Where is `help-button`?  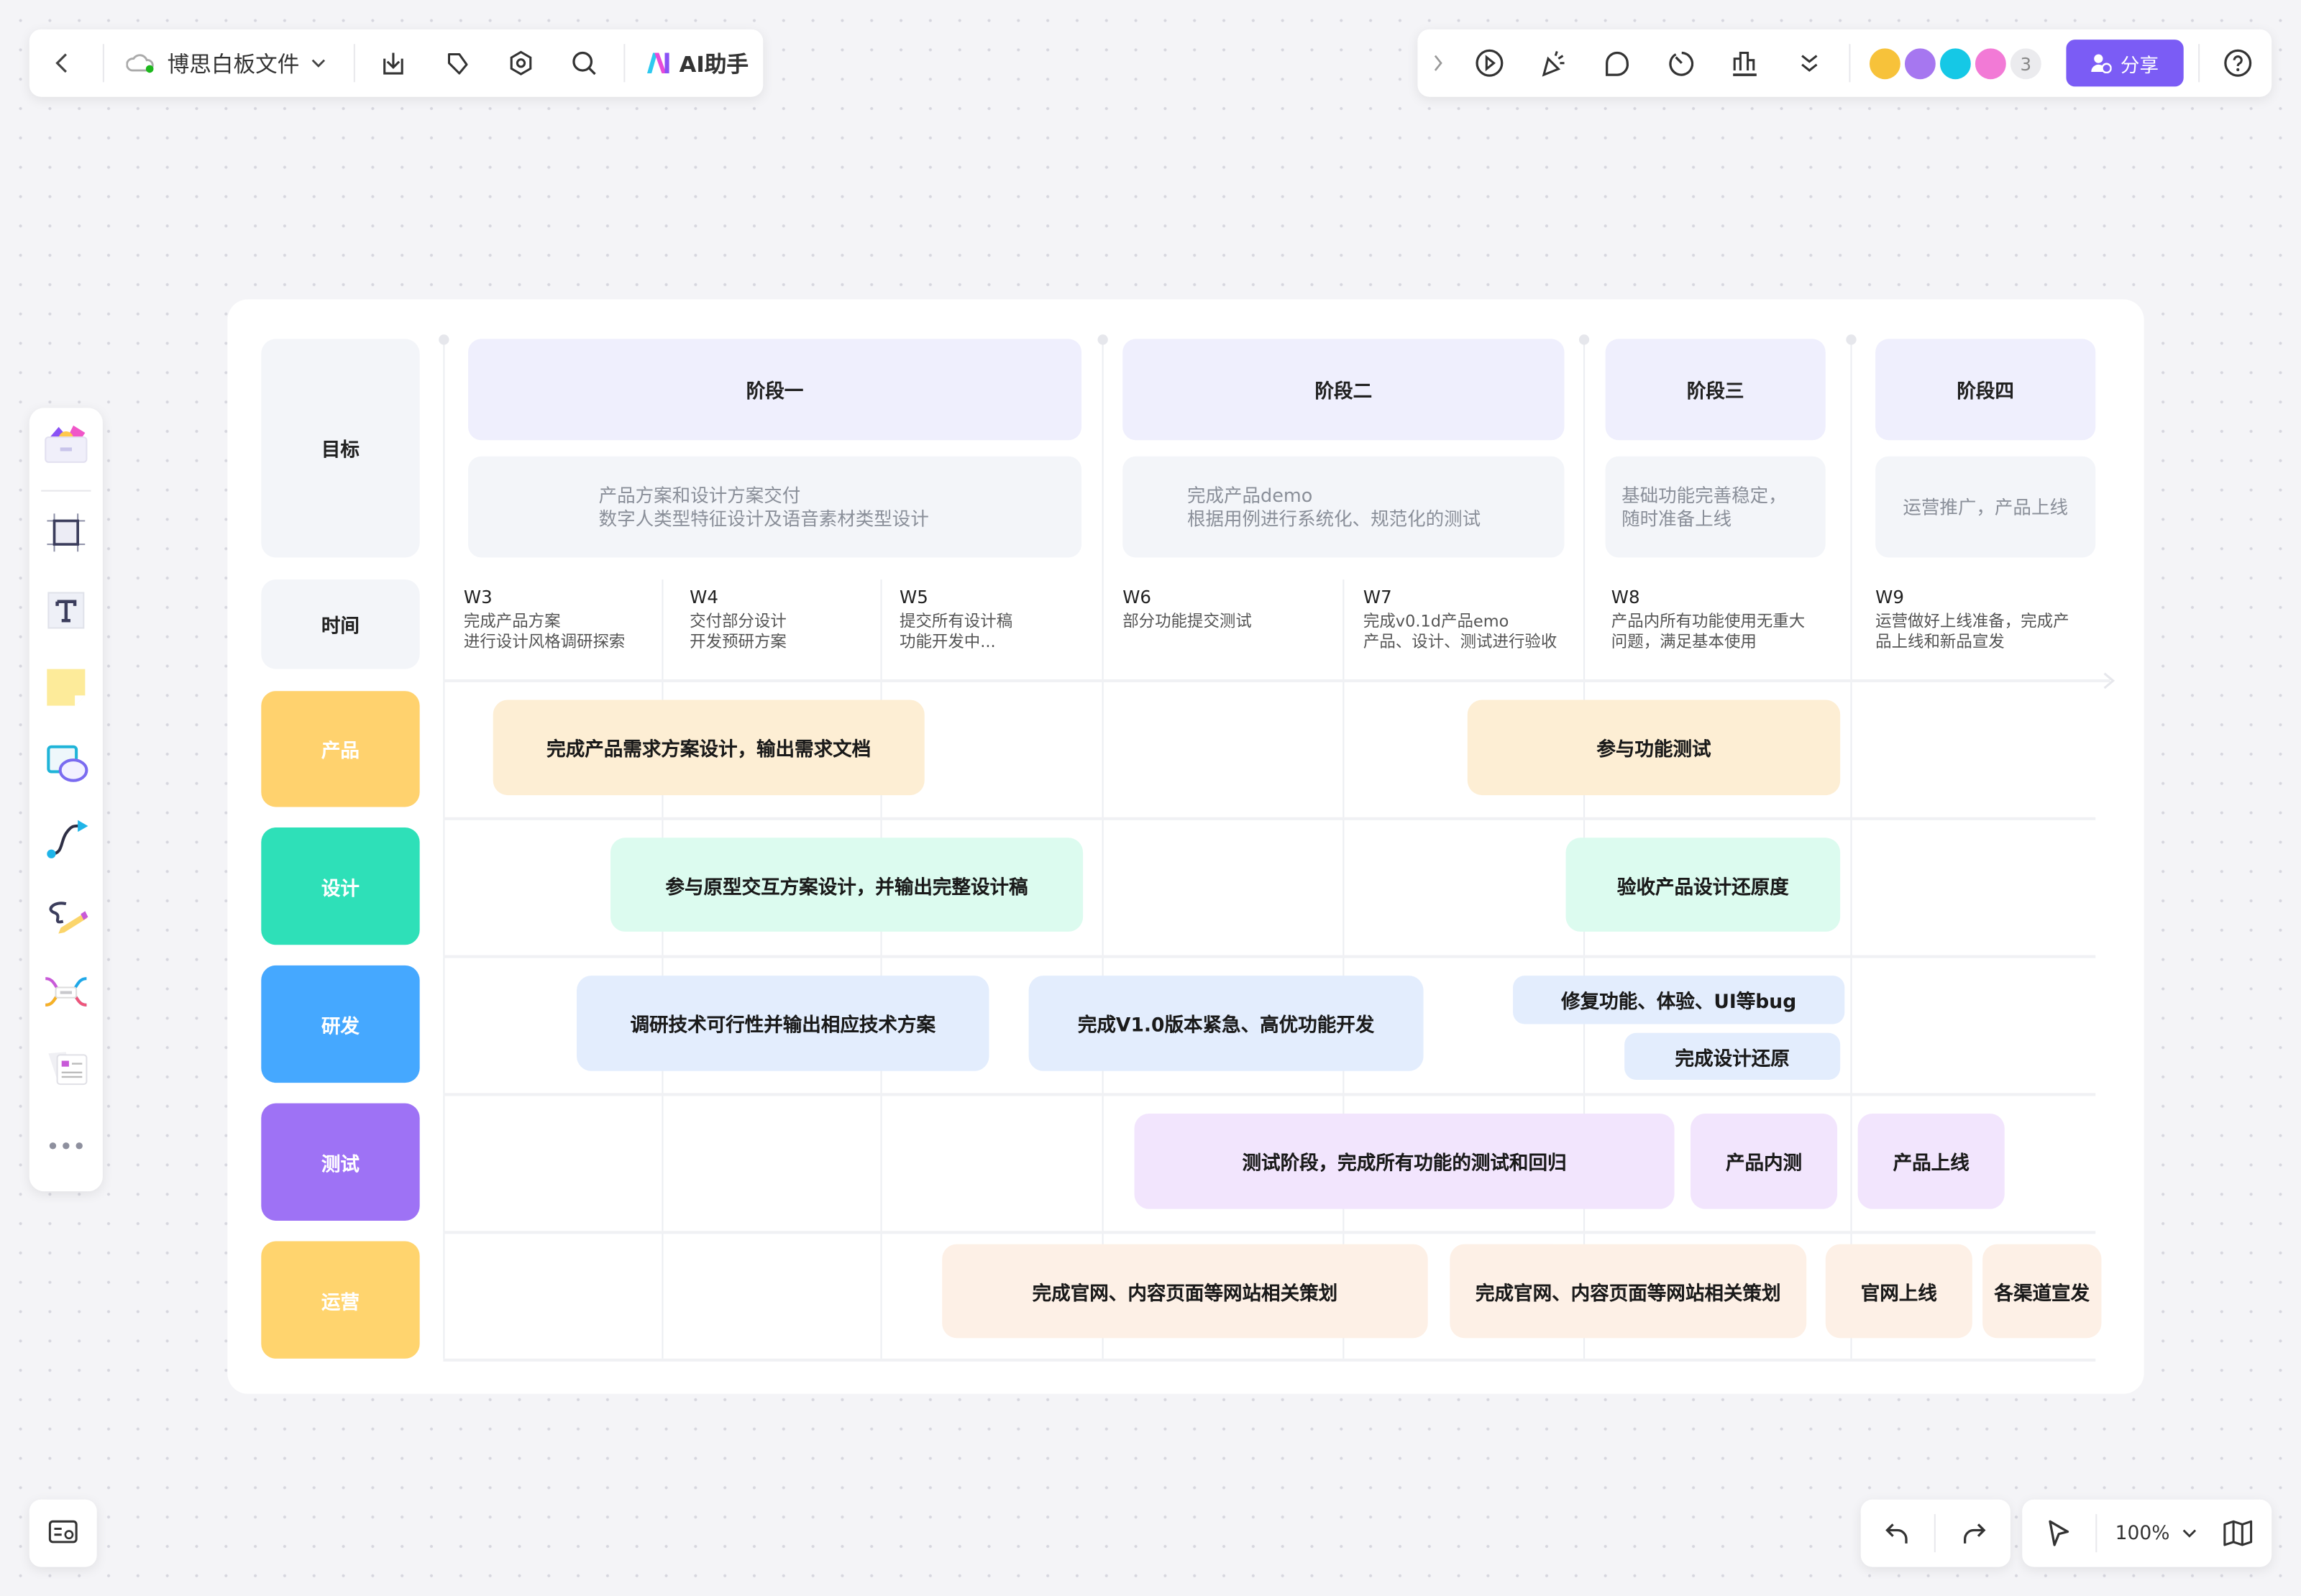
help-button is located at coordinates (2238, 63).